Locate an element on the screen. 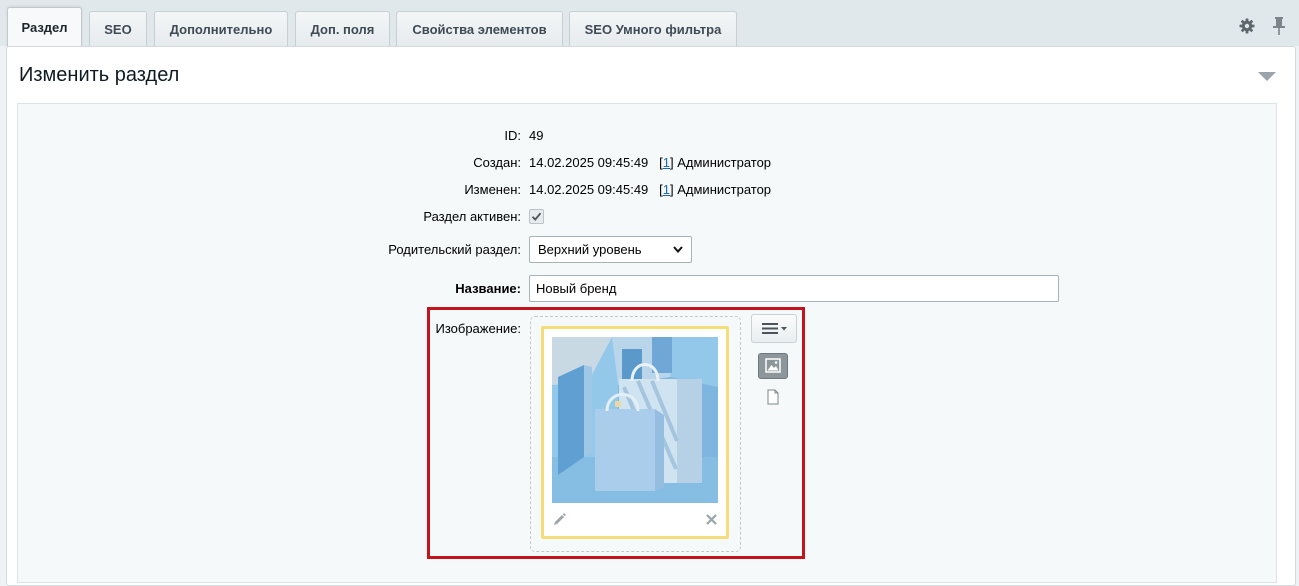 The height and width of the screenshot is (586, 1299). pin-icon is located at coordinates (1279, 26).